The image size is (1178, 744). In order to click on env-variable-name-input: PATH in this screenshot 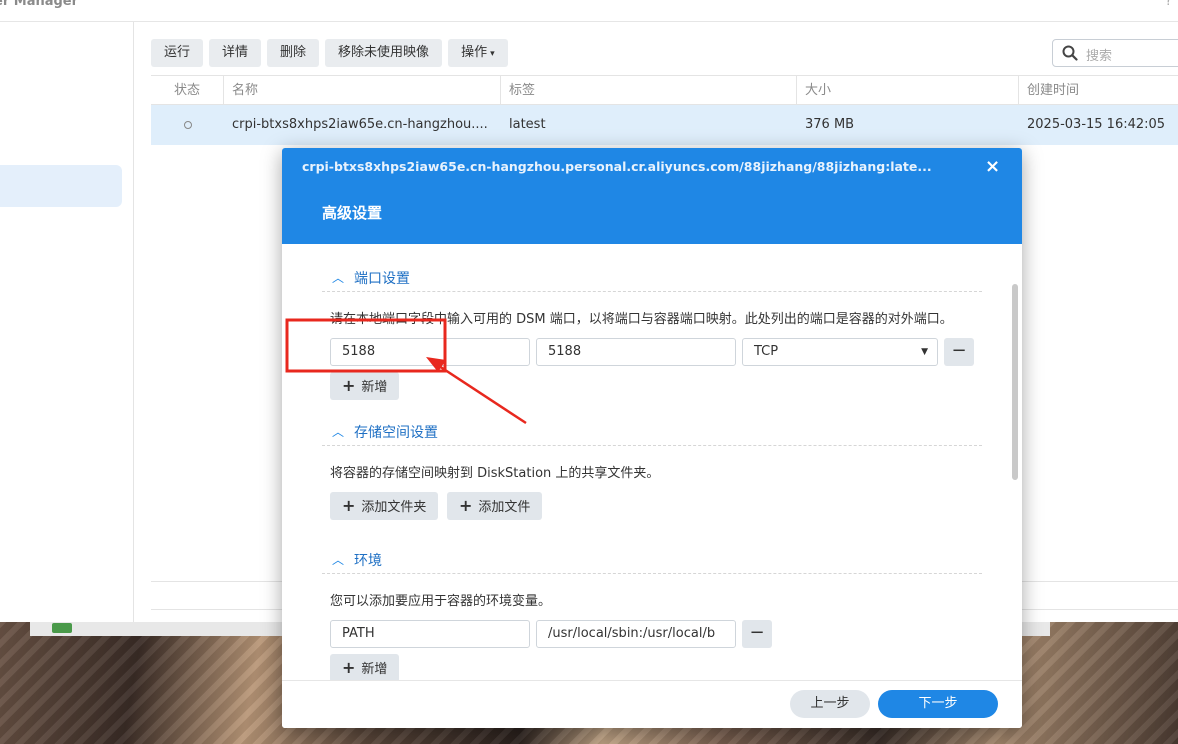, I will do `click(430, 634)`.